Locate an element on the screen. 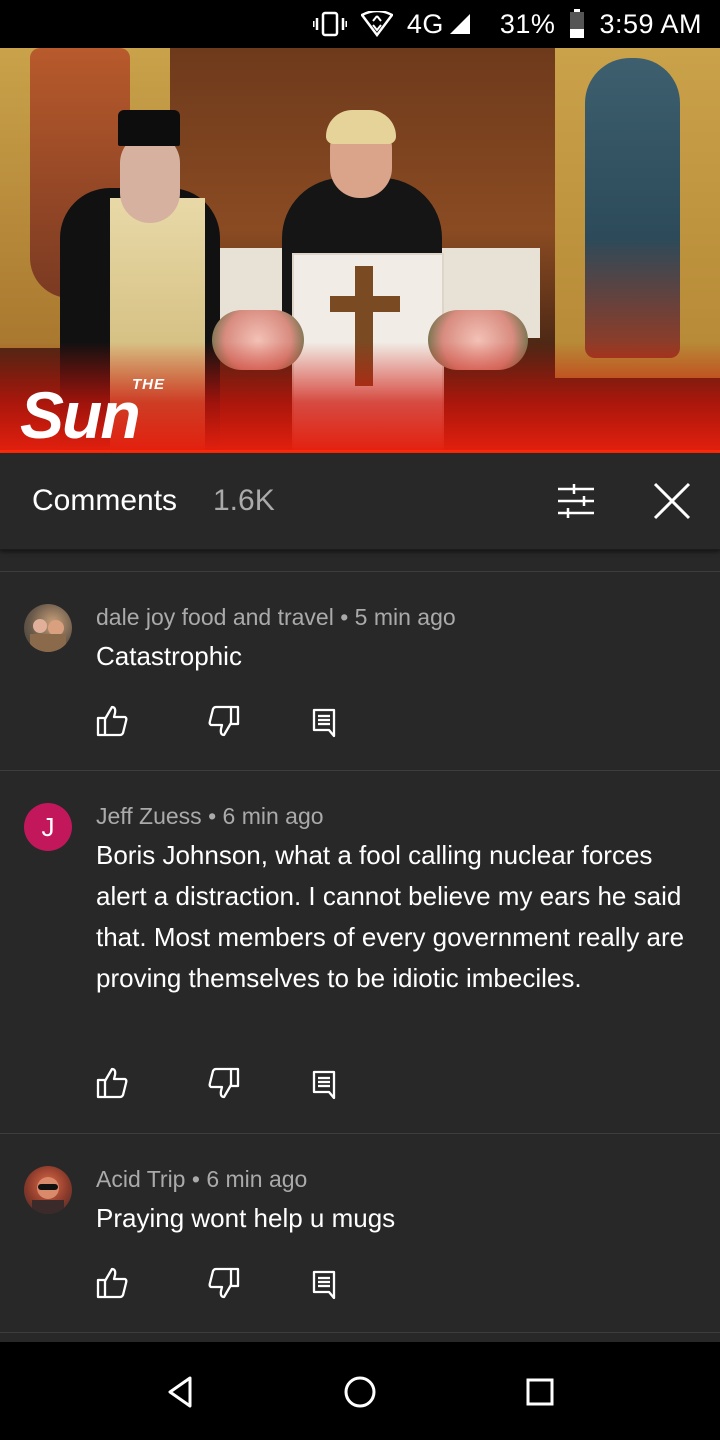  status-bar: 4G 31% 3:59 AM is located at coordinates (360, 24).